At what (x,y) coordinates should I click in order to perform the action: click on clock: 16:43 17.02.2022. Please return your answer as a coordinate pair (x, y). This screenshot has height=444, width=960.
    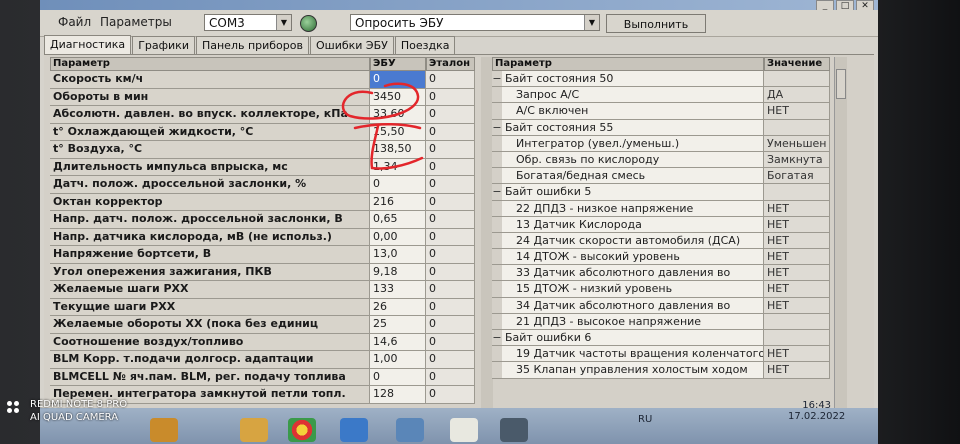
    Looking at the image, I should click on (816, 411).